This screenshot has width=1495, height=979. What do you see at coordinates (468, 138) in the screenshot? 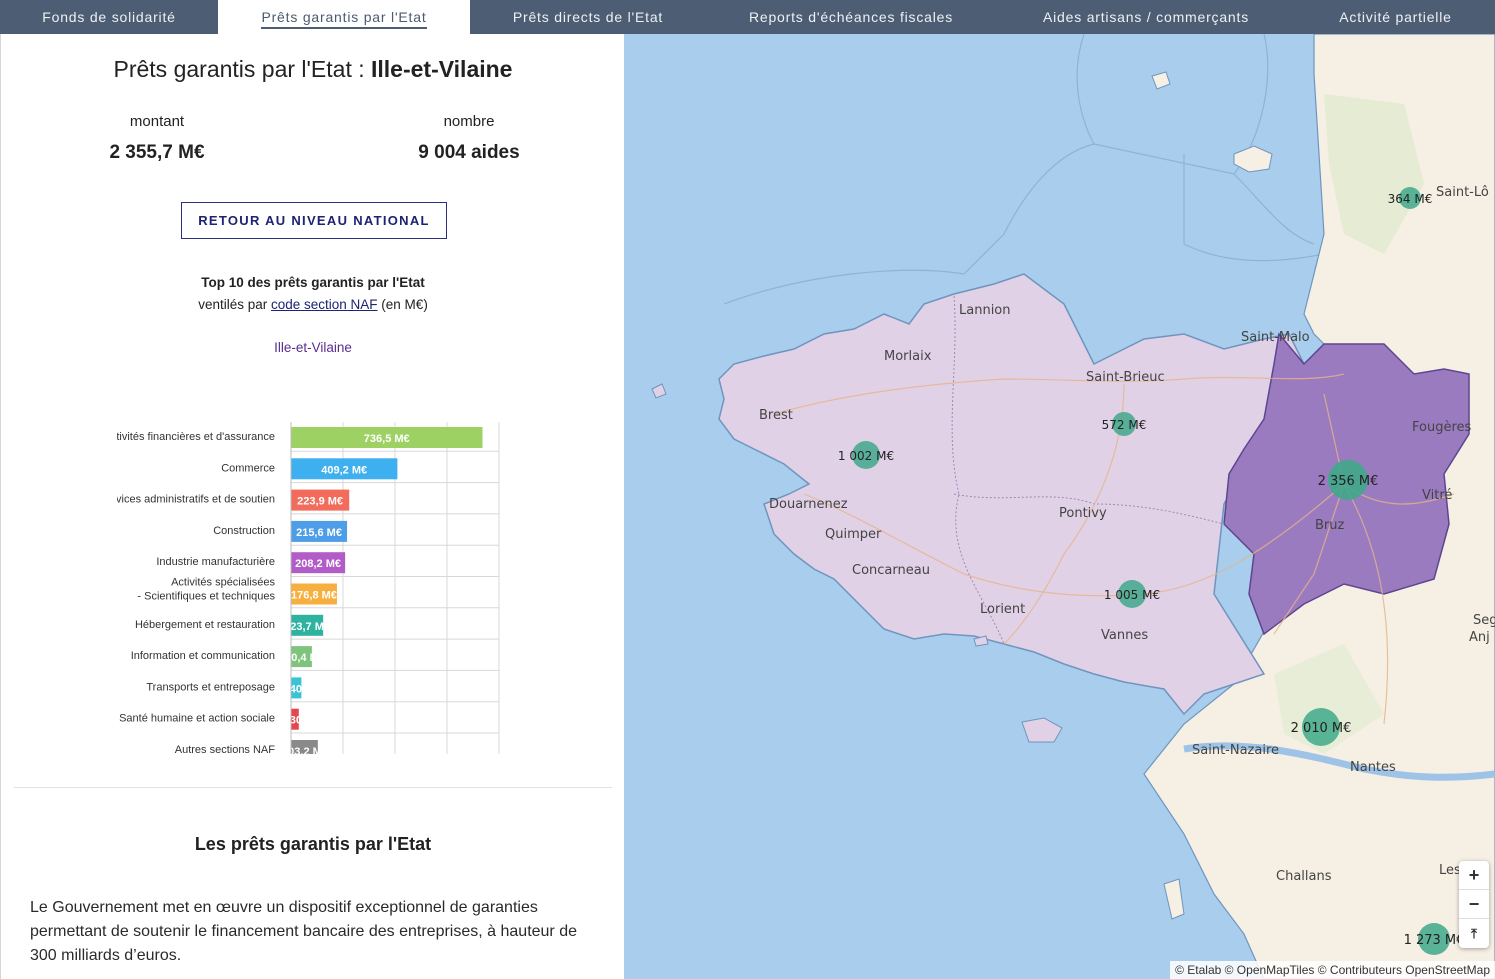
I see `stat-nombre: nombre 9 004 aides` at bounding box center [468, 138].